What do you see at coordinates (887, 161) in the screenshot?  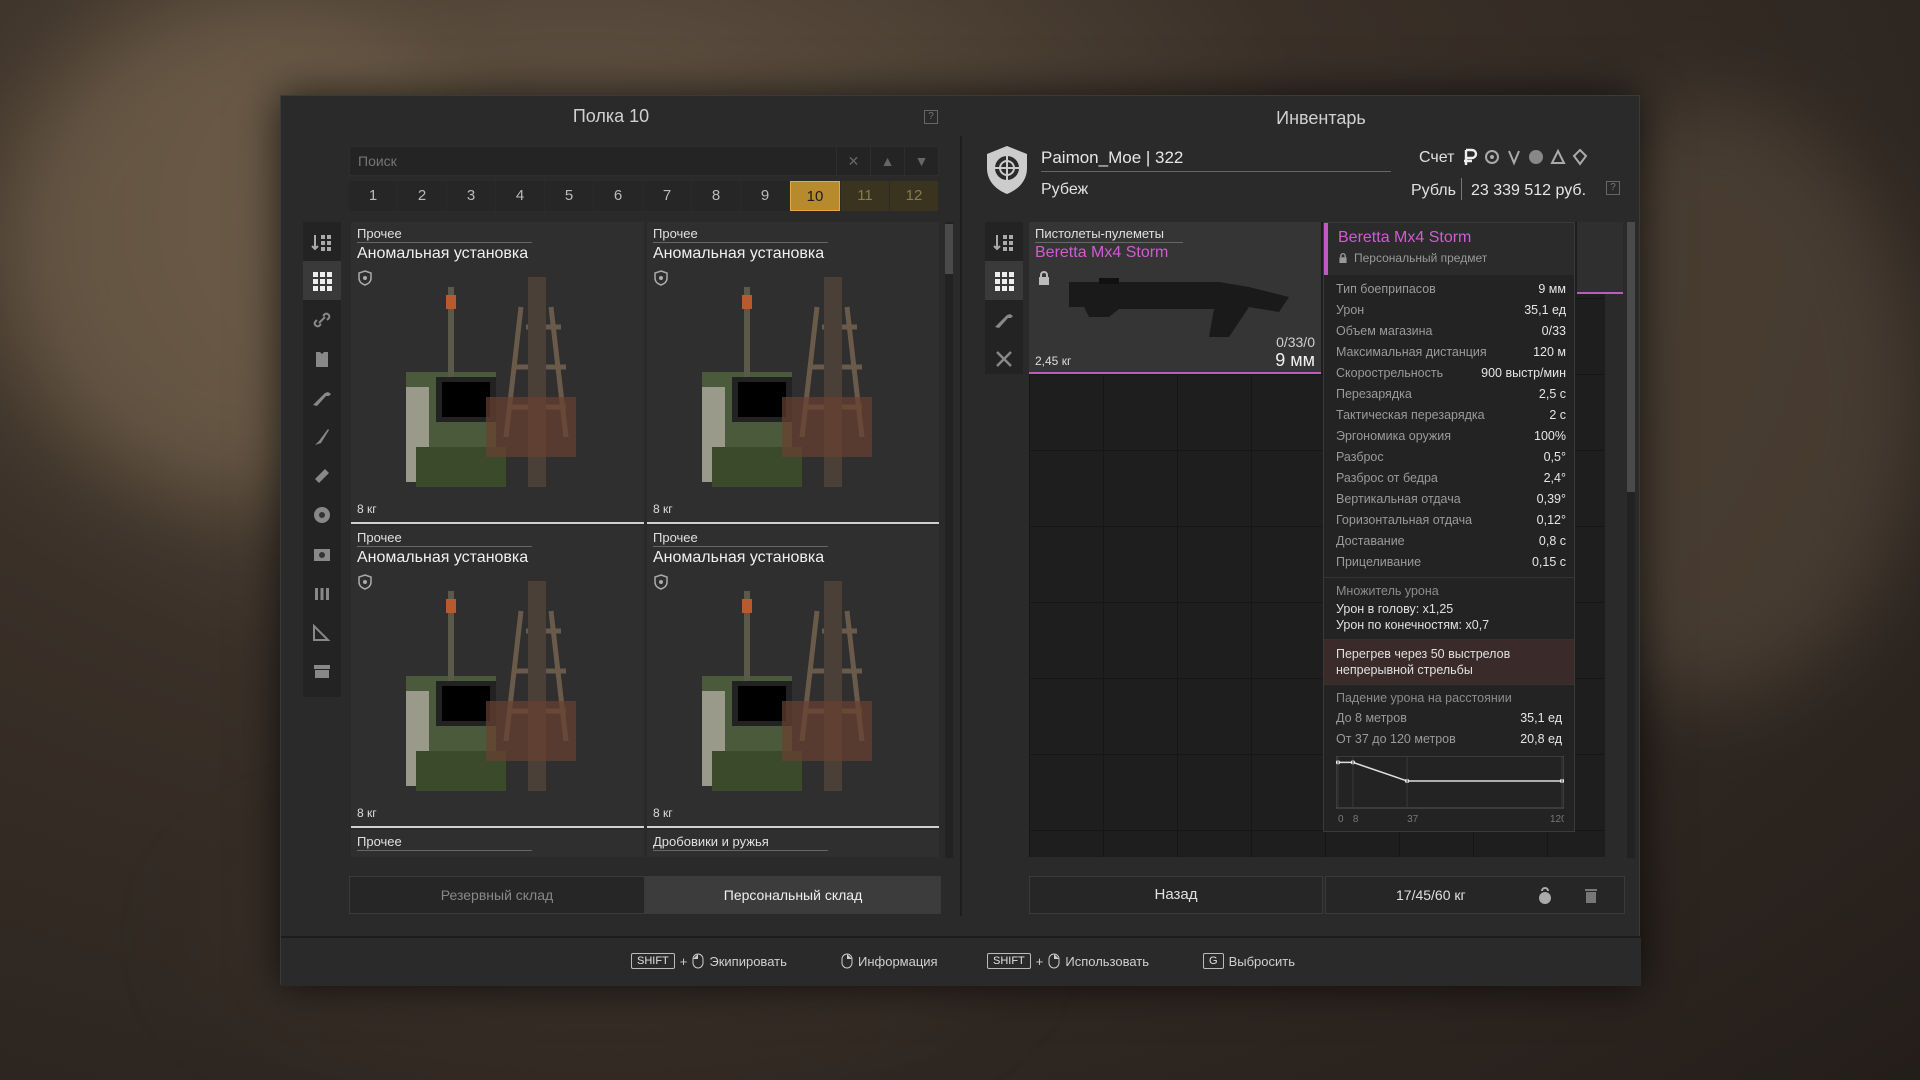 I see `arrow-up-icon: ▲` at bounding box center [887, 161].